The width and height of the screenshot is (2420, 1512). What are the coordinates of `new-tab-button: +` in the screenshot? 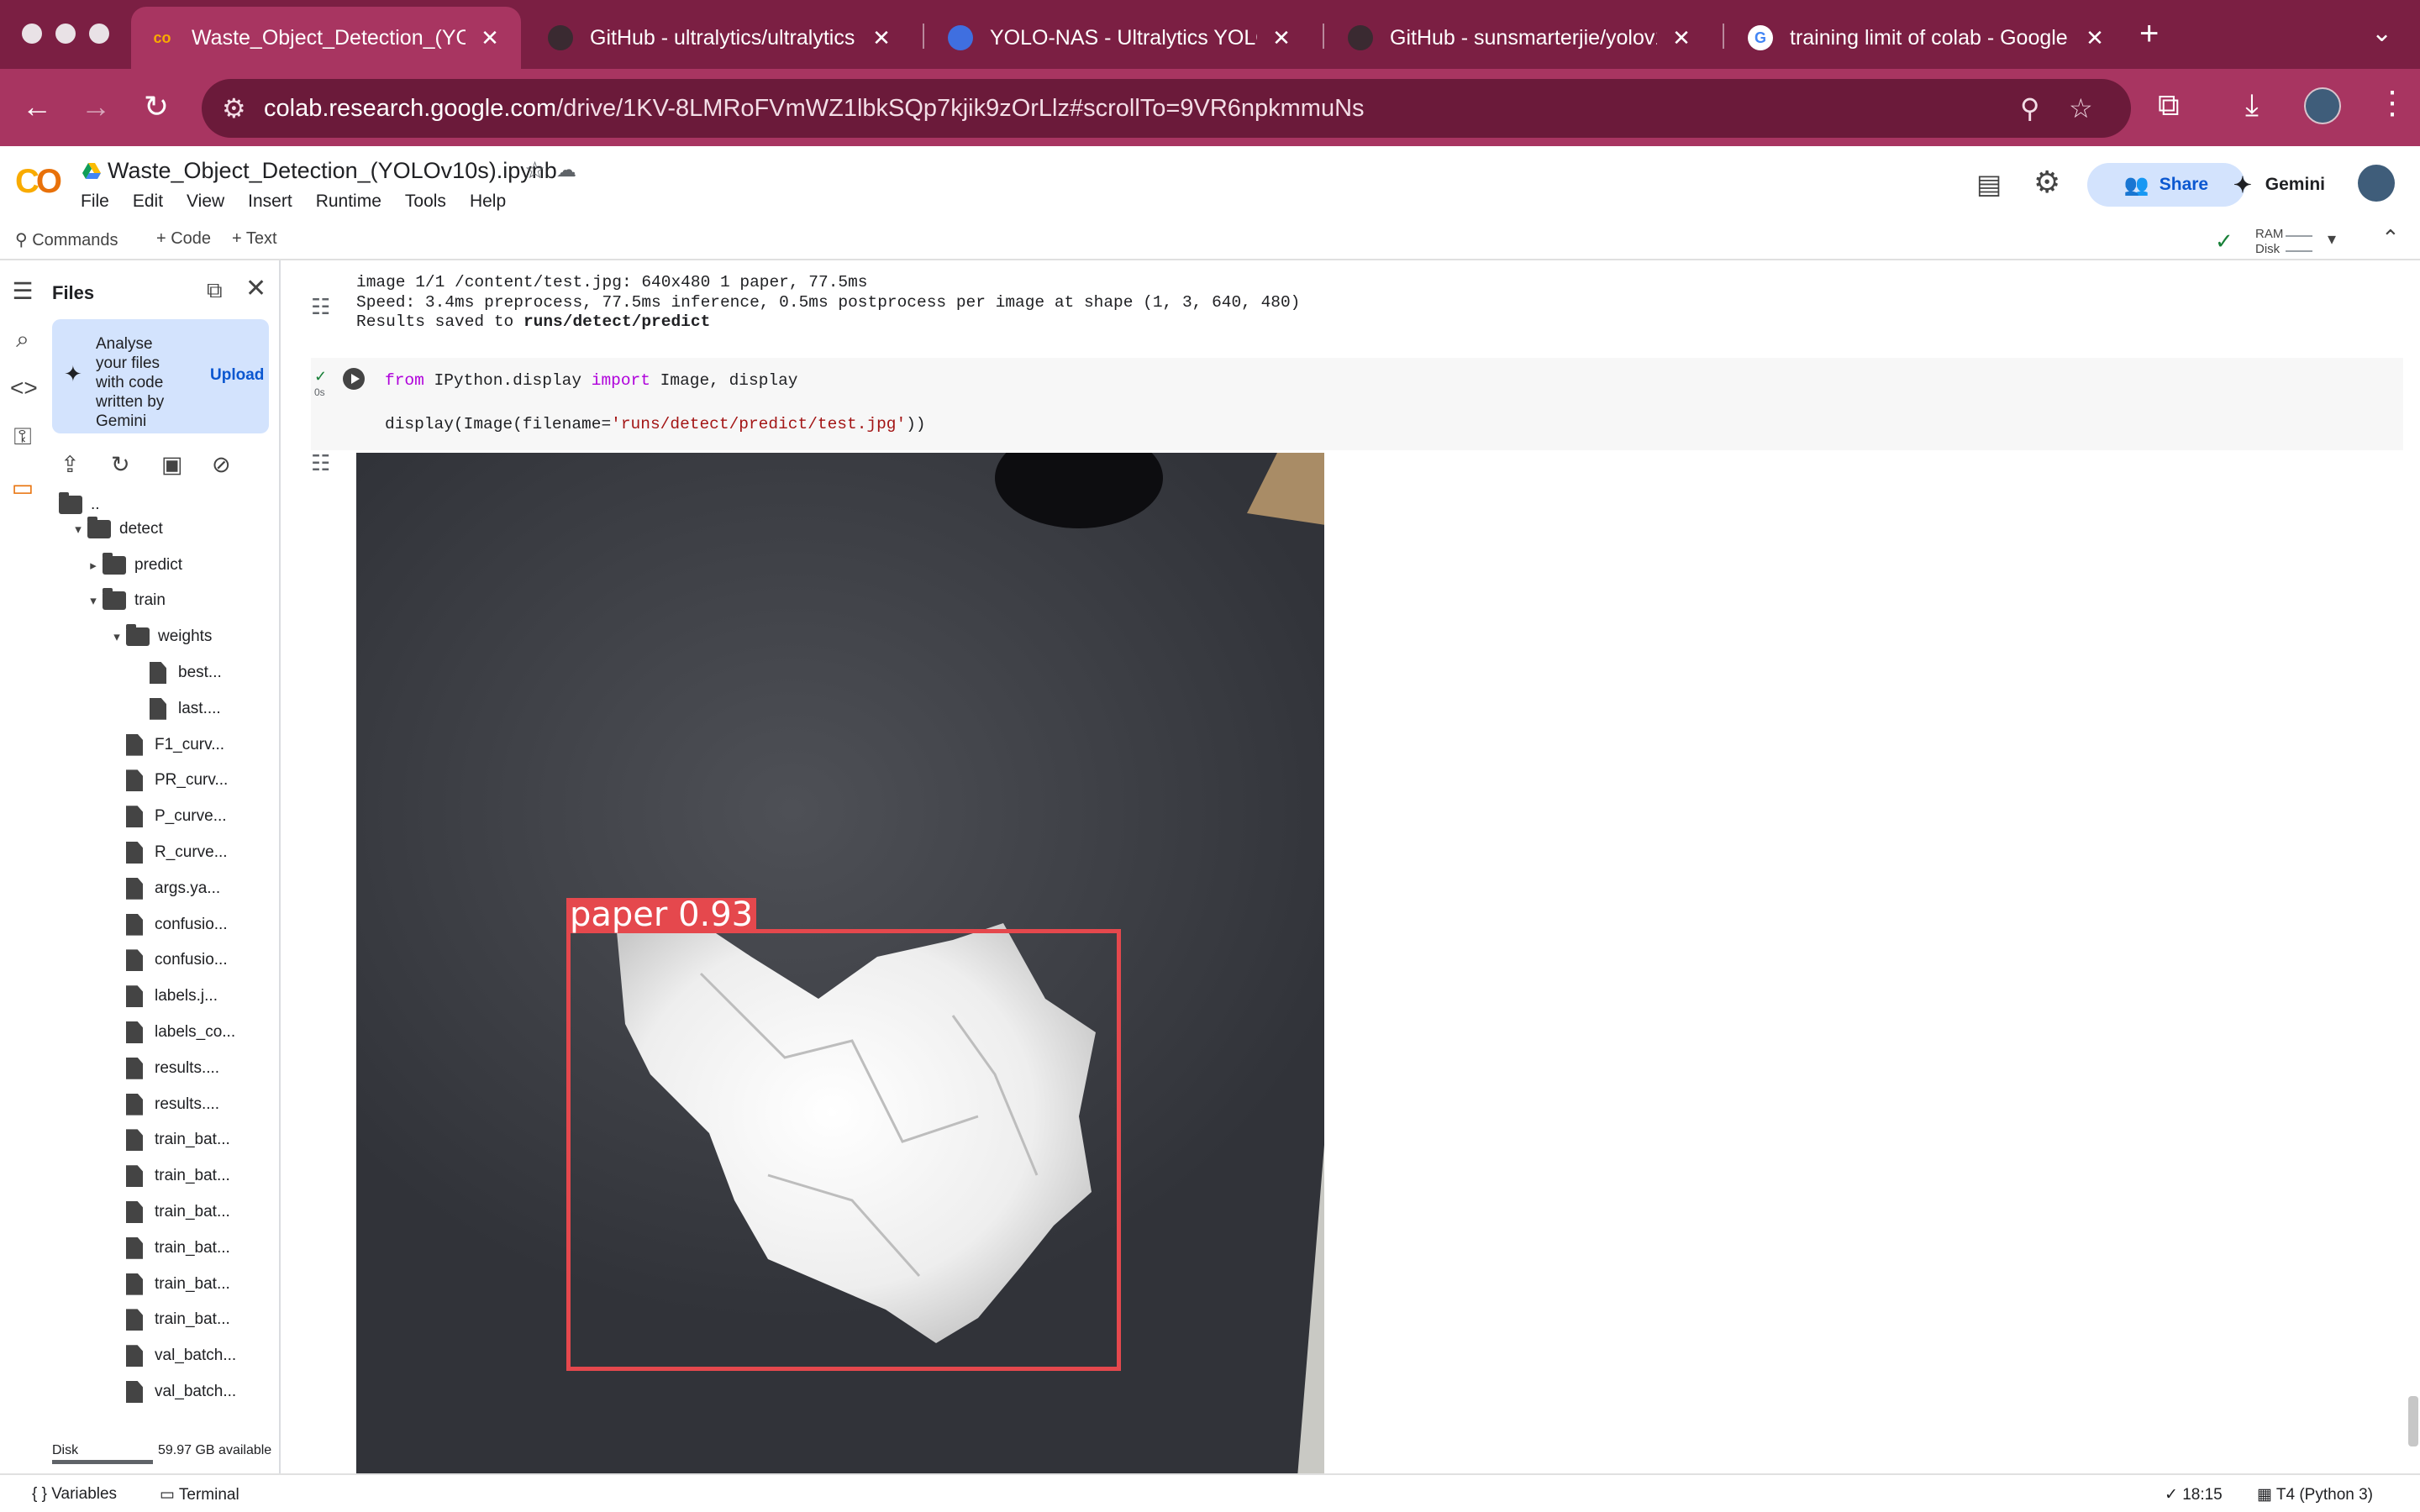 It's located at (2149, 34).